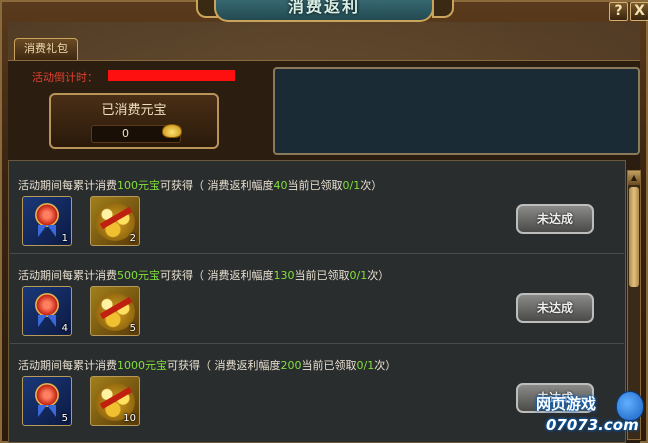 Image resolution: width=648 pixels, height=443 pixels. Describe the element at coordinates (291, 365) in the screenshot. I see `row-rate: 200` at that location.